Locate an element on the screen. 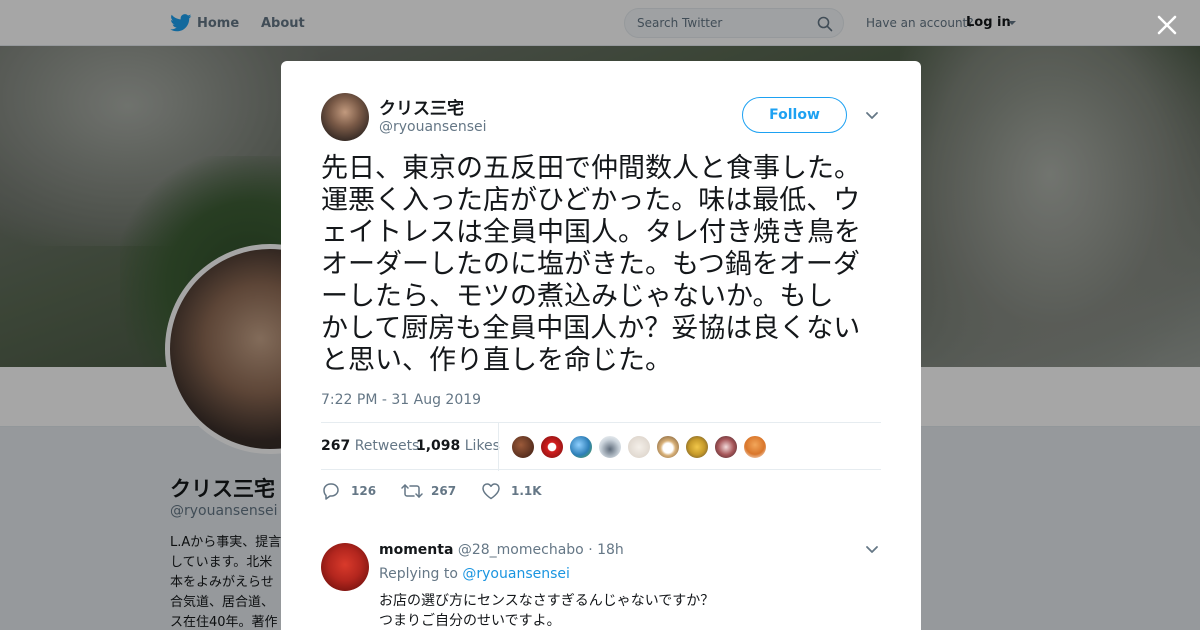 This screenshot has height=630, width=1200. retweets-label: Retweets is located at coordinates (387, 446).